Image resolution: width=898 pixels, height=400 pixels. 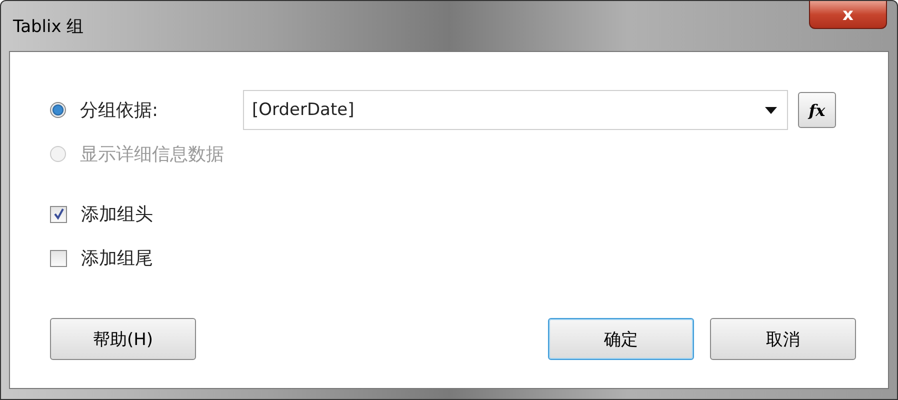 I want to click on help-button: 帮助(H), so click(x=123, y=339).